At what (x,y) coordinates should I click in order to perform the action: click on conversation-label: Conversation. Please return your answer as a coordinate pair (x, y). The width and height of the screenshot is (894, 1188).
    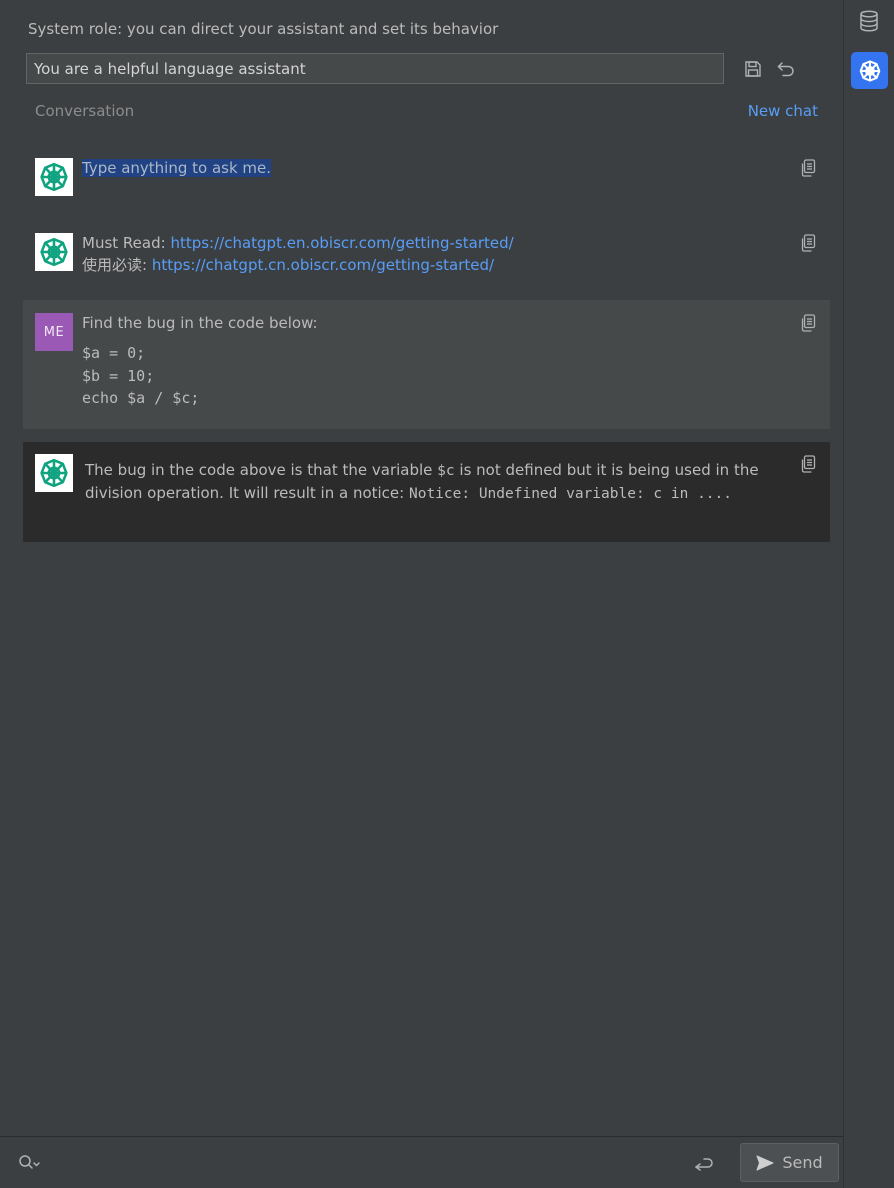
    Looking at the image, I should click on (85, 111).